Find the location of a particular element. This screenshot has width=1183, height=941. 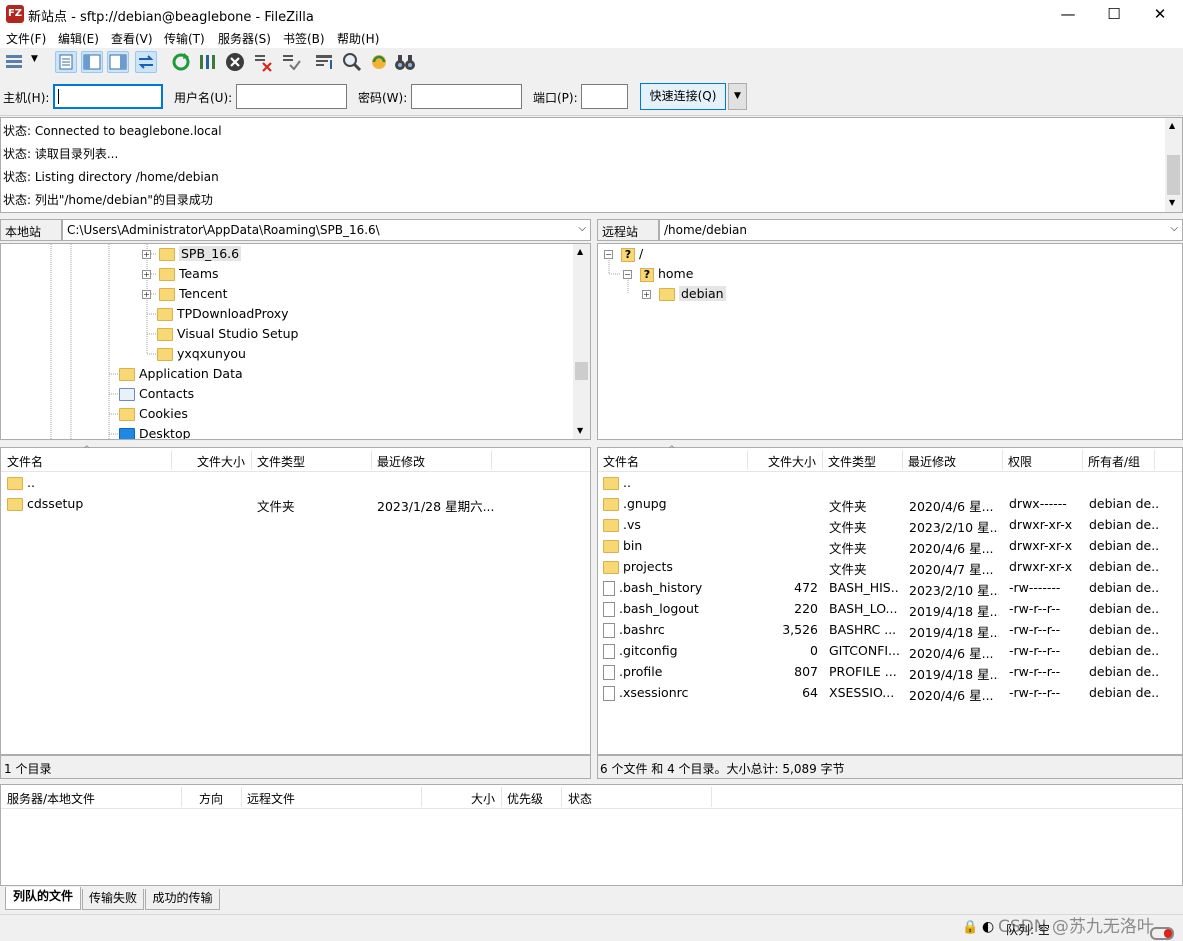

tree-item: Cookies is located at coordinates (153, 414).